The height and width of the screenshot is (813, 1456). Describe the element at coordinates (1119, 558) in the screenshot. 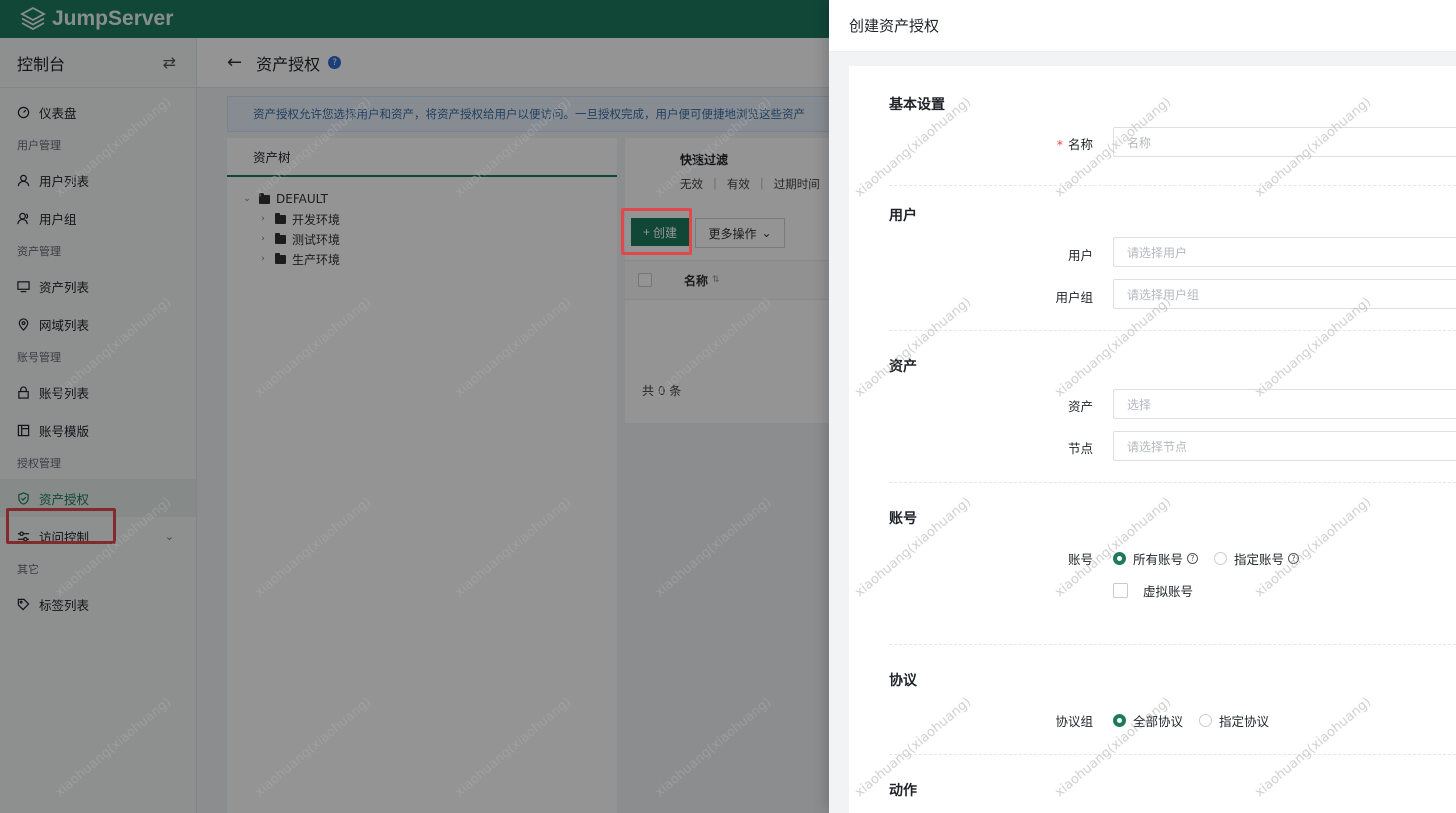

I see `radio-all-accounts` at that location.